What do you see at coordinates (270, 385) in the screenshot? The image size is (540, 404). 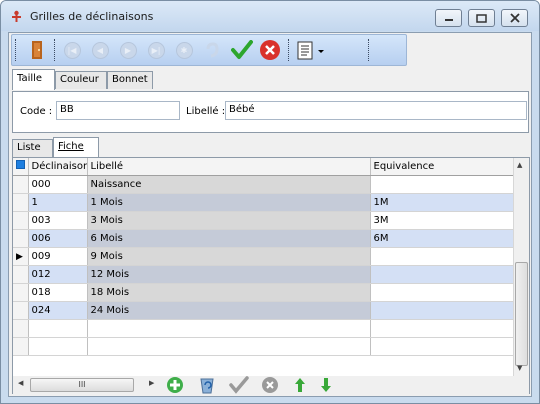 I see `cancel-row-button` at bounding box center [270, 385].